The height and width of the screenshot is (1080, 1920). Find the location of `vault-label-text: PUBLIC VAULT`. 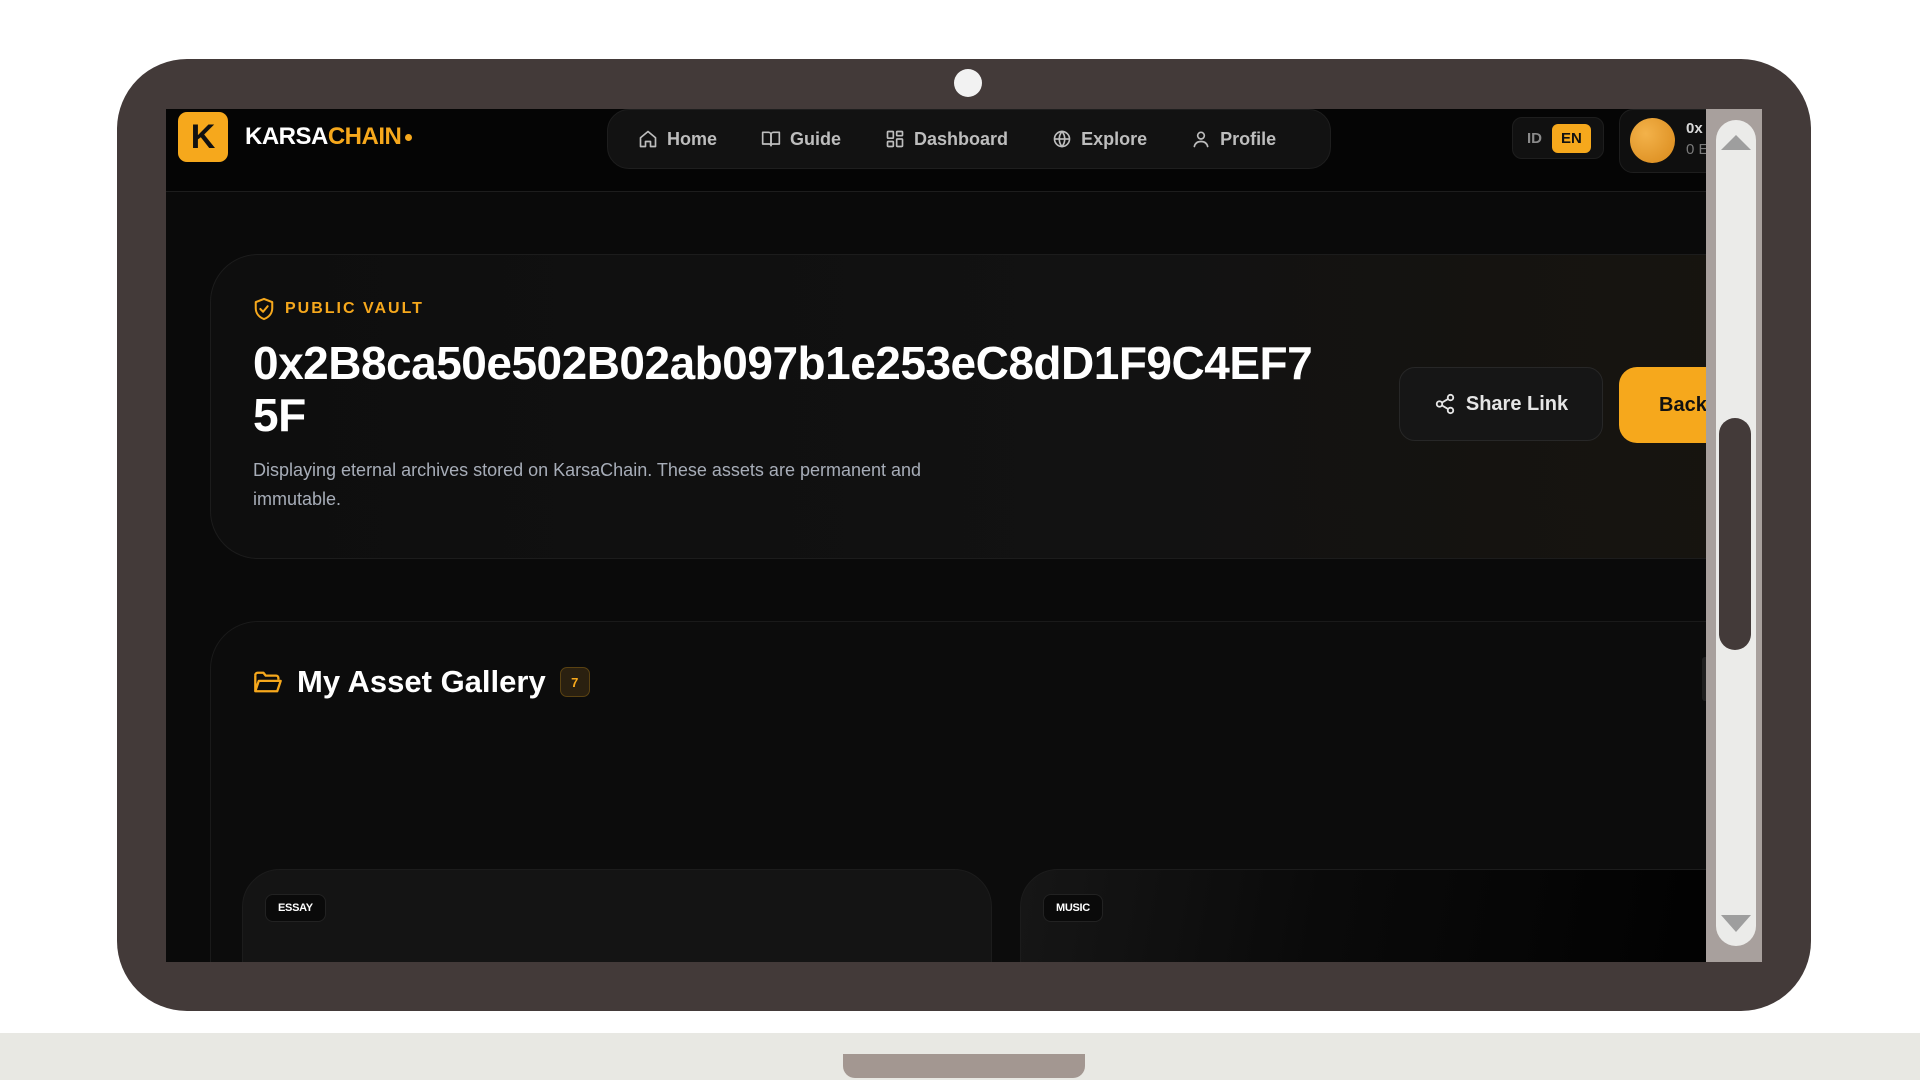

vault-label-text: PUBLIC VAULT is located at coordinates (354, 308).